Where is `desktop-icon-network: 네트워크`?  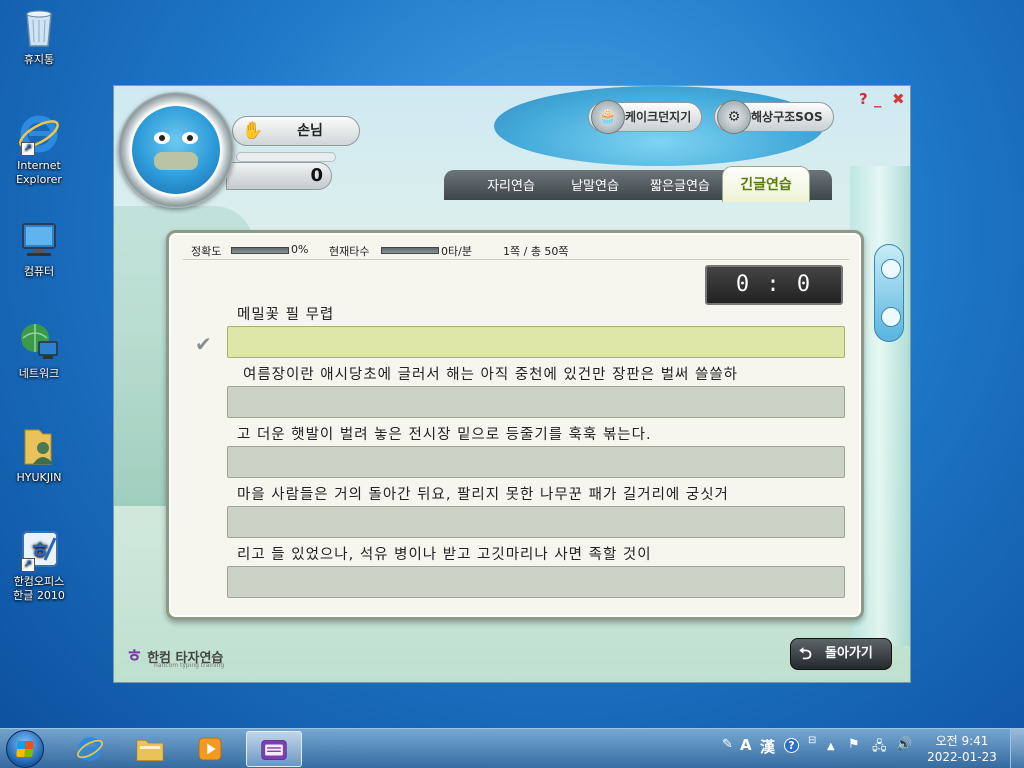 desktop-icon-network: 네트워크 is located at coordinates (39, 350).